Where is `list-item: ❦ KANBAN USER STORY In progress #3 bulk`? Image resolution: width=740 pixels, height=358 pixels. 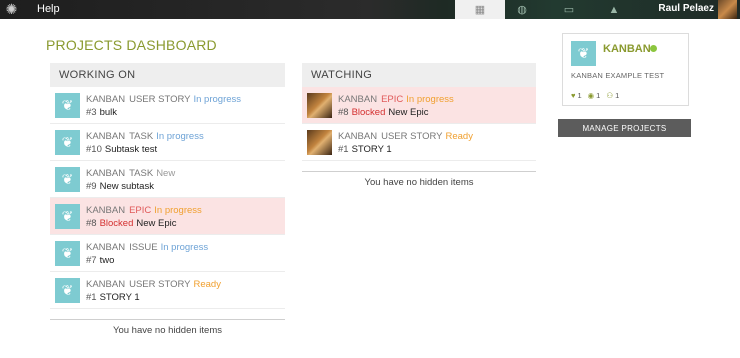
list-item: ❦ KANBAN USER STORY In progress #3 bulk is located at coordinates (167, 105).